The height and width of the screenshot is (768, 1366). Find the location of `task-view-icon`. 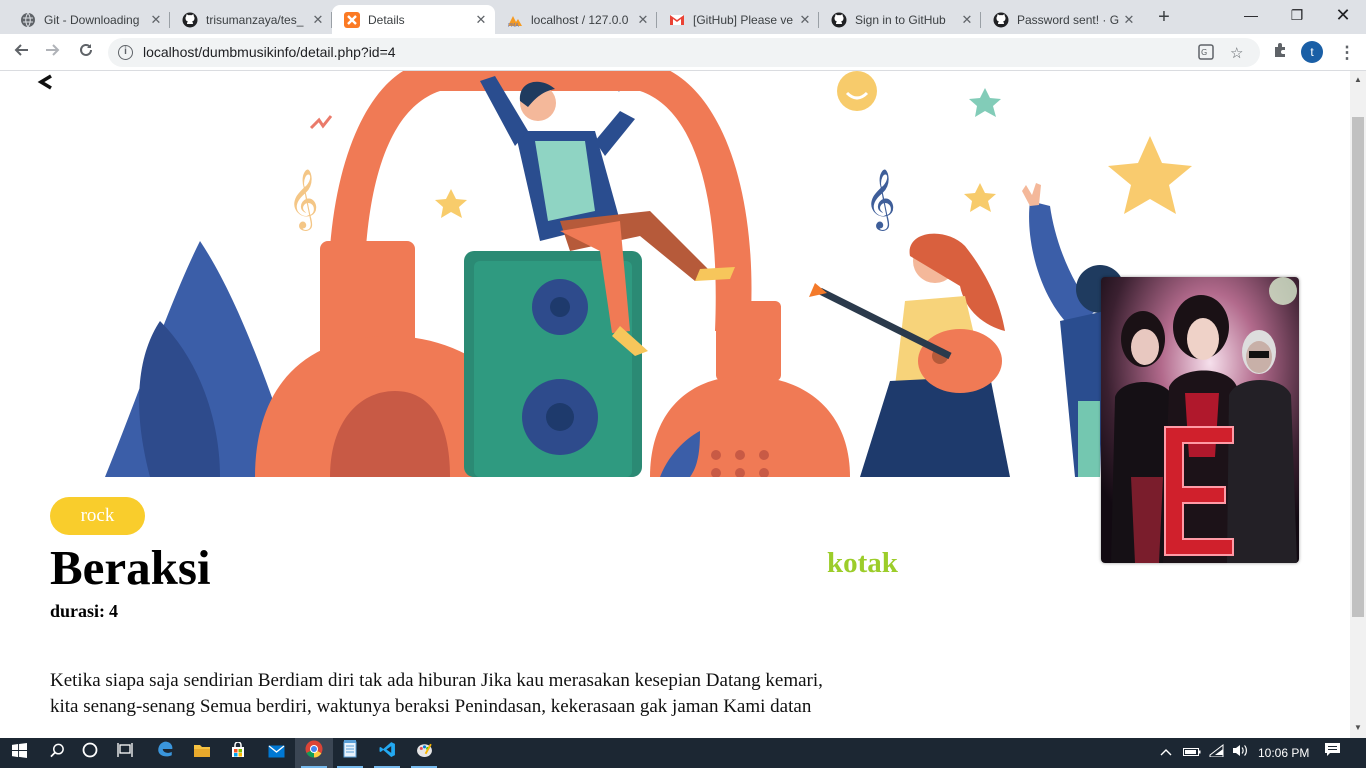

task-view-icon is located at coordinates (125, 753).